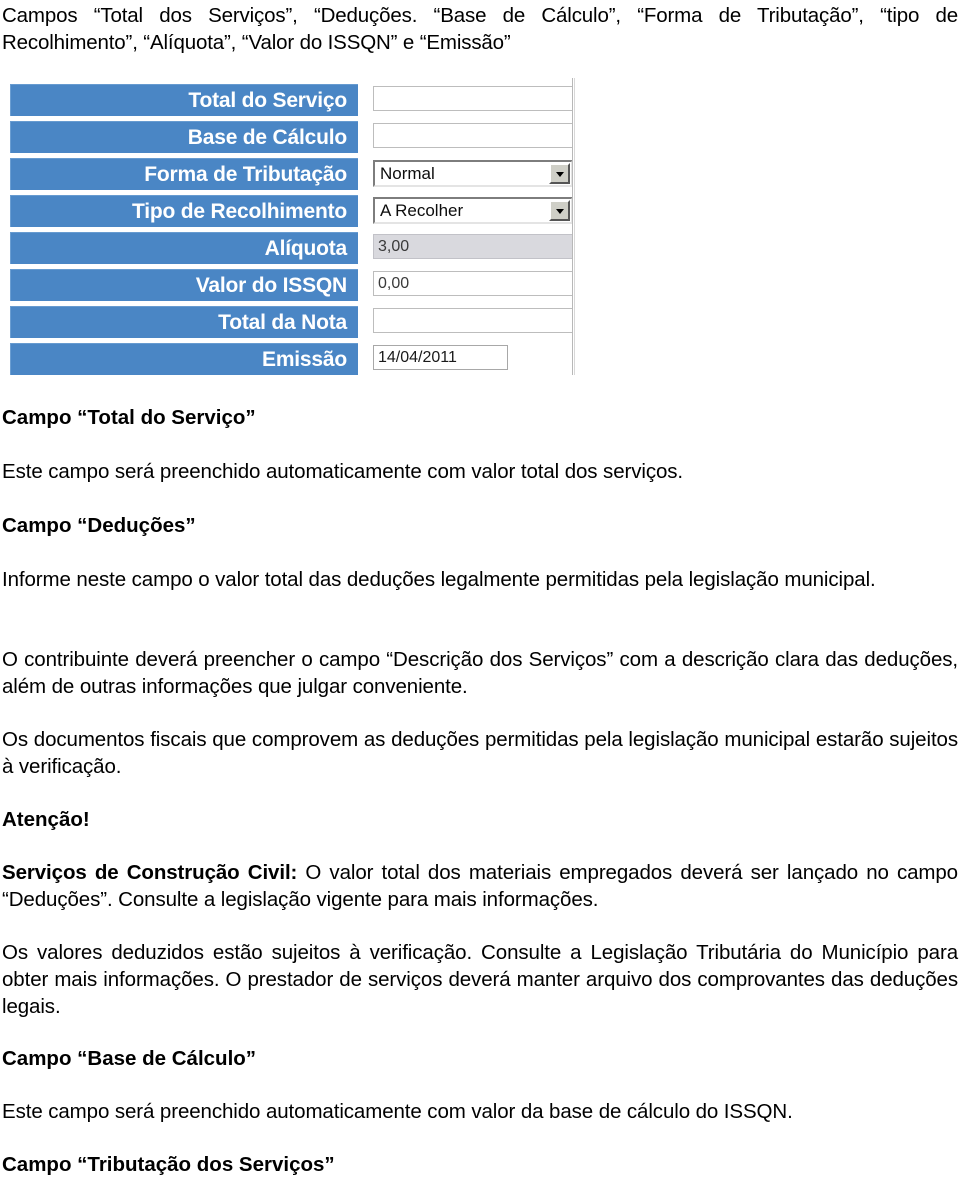 The height and width of the screenshot is (1179, 960). I want to click on field-label-total-da-nota: Total da Nota, so click(184, 322).